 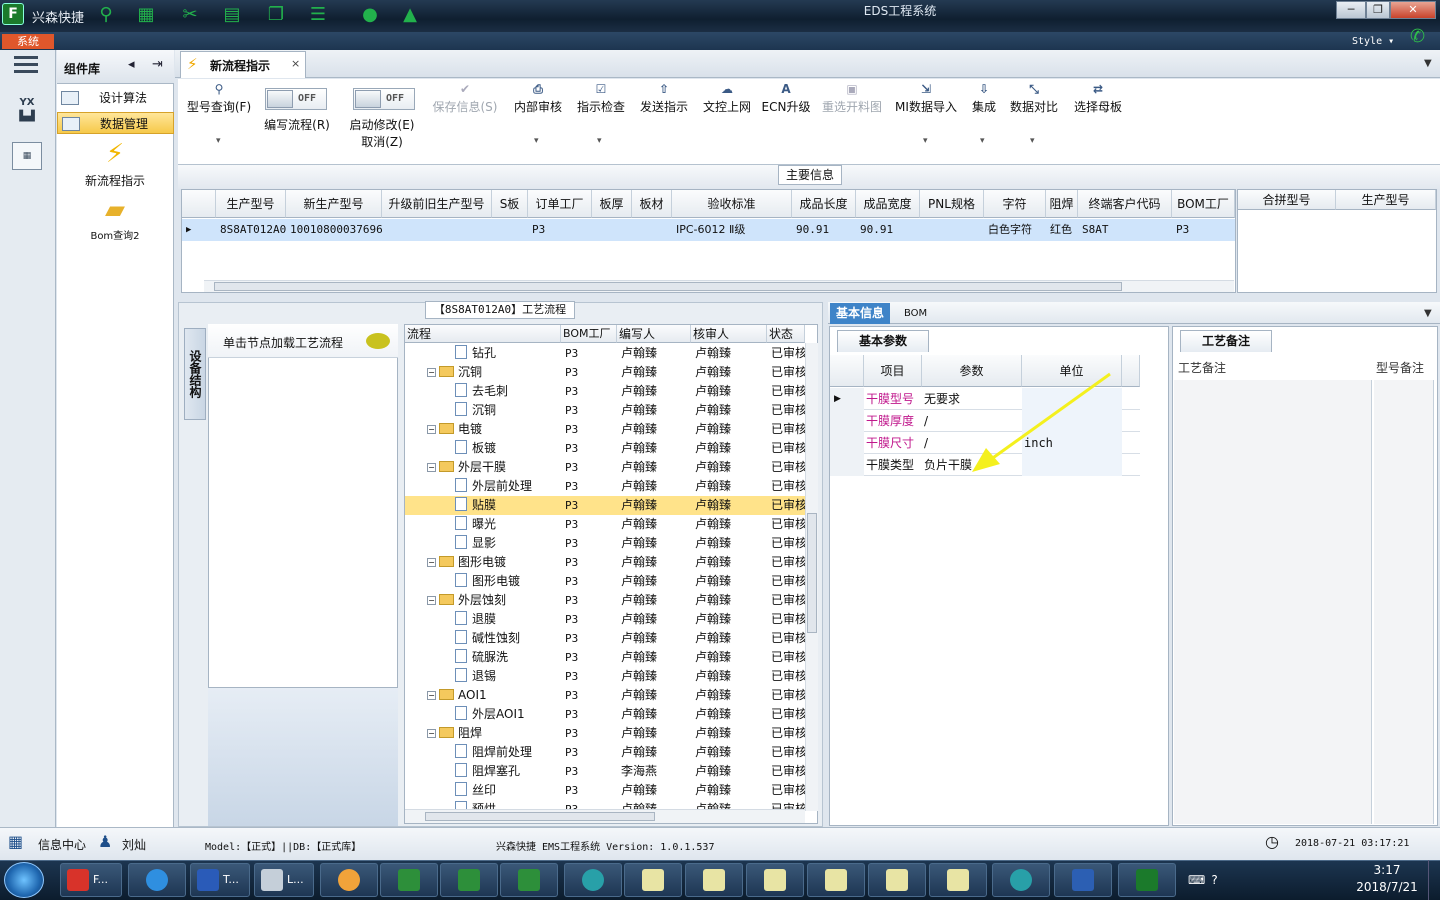 I want to click on model-notes-area, so click(x=1404, y=602).